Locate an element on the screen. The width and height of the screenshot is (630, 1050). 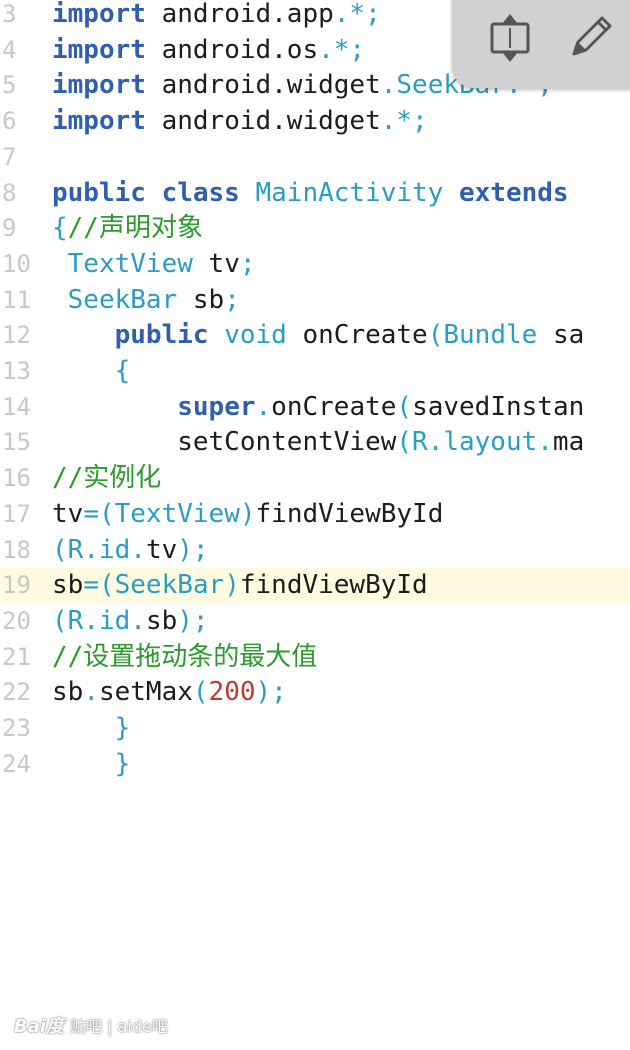
code-token: void is located at coordinates (255, 335).